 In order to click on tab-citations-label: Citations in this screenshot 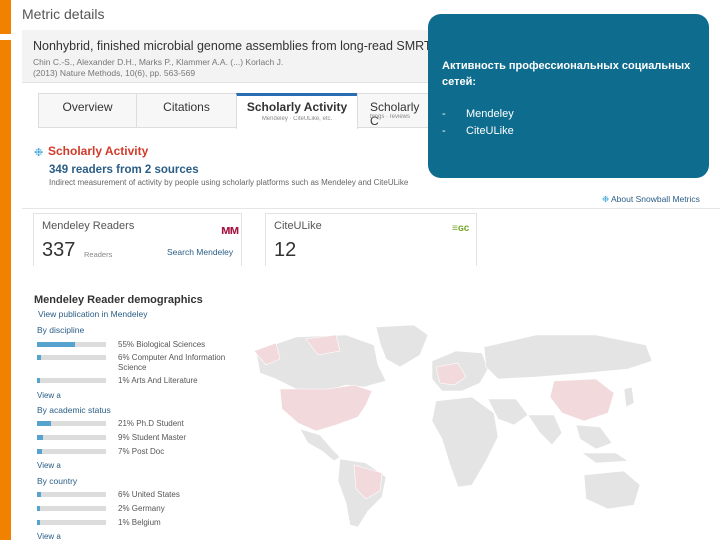, I will do `click(186, 107)`.